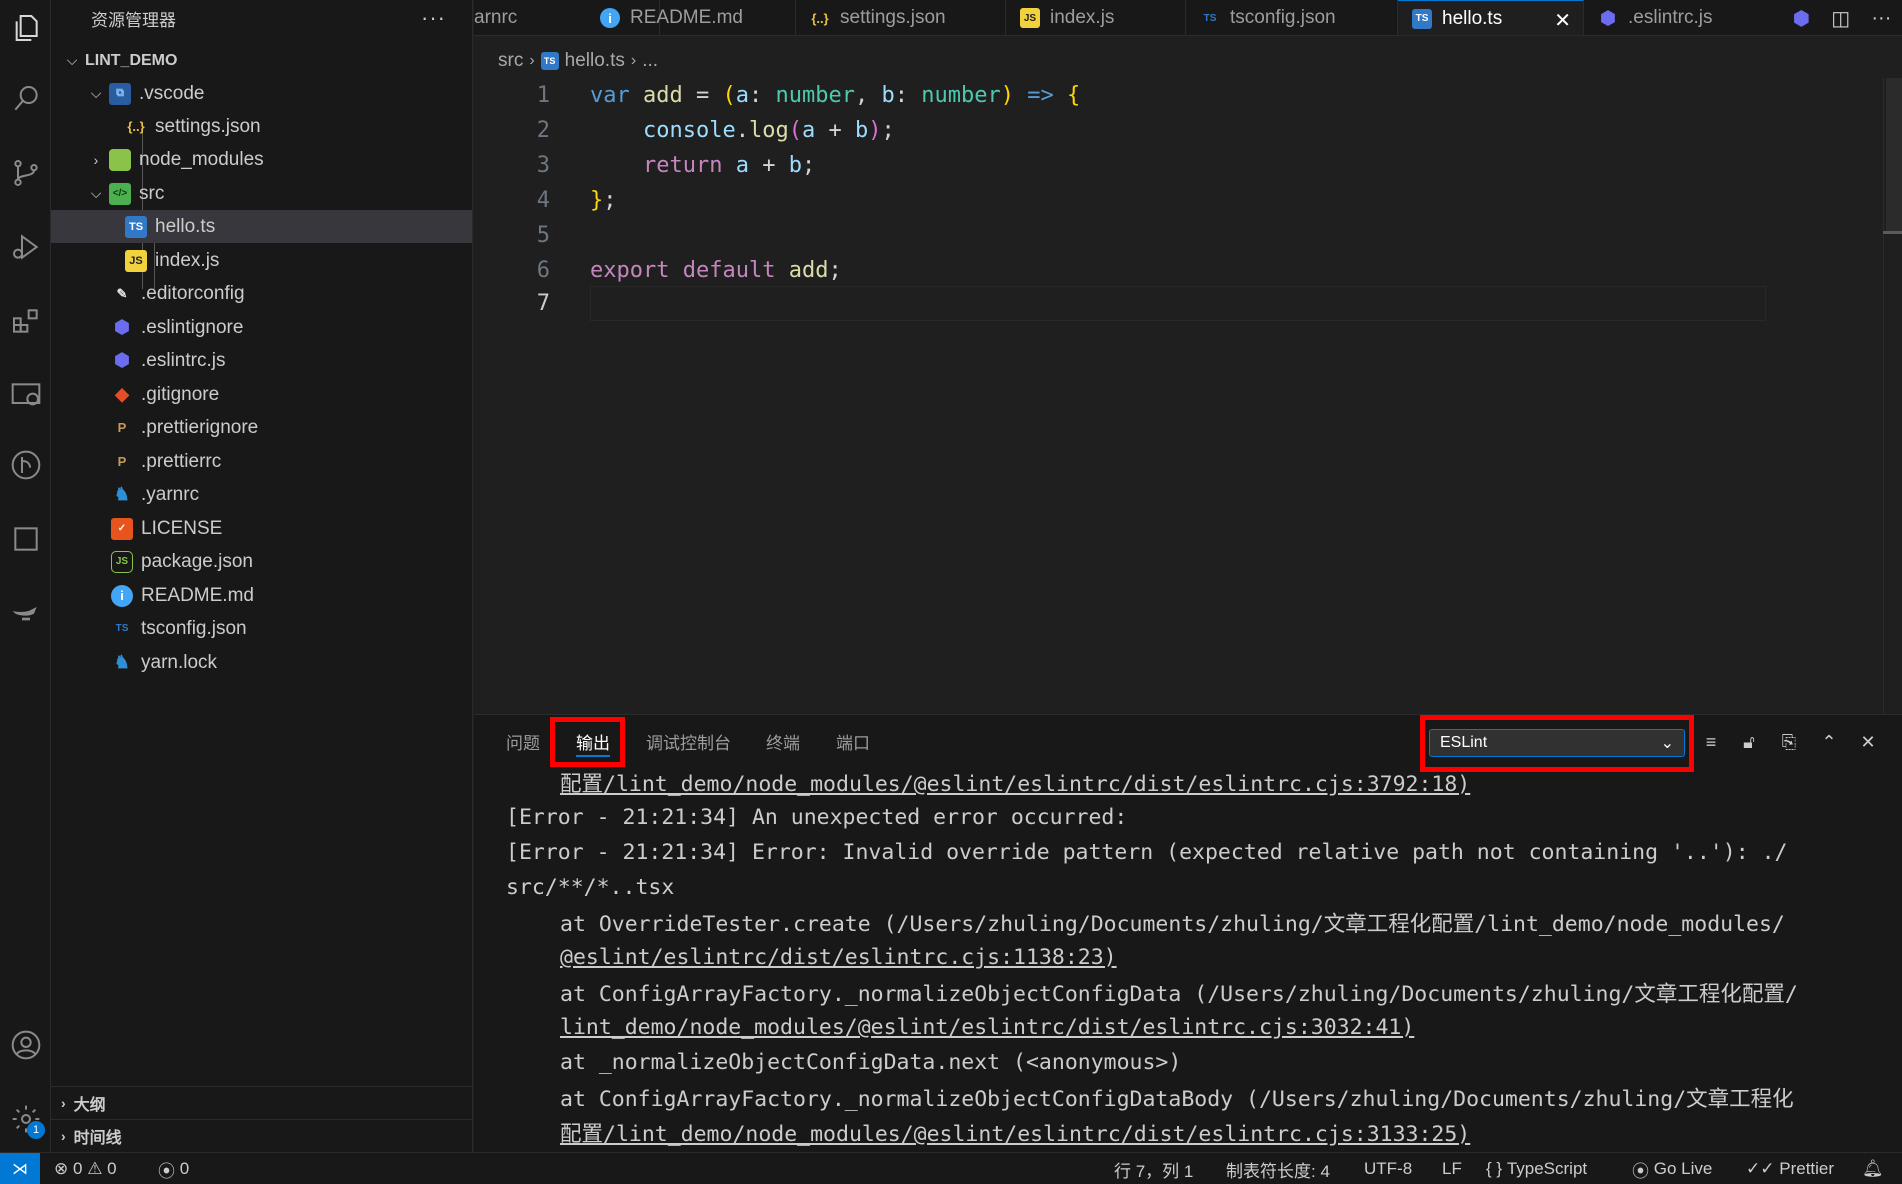 This screenshot has height=1184, width=1902. I want to click on tree-item-eslintignore: ⬢ .eslintignore, so click(261, 327).